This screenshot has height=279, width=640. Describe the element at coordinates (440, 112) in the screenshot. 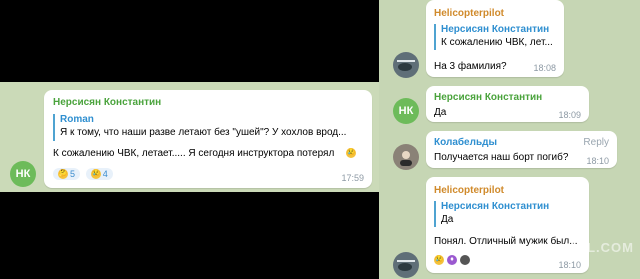

I see `message-text: Да` at that location.